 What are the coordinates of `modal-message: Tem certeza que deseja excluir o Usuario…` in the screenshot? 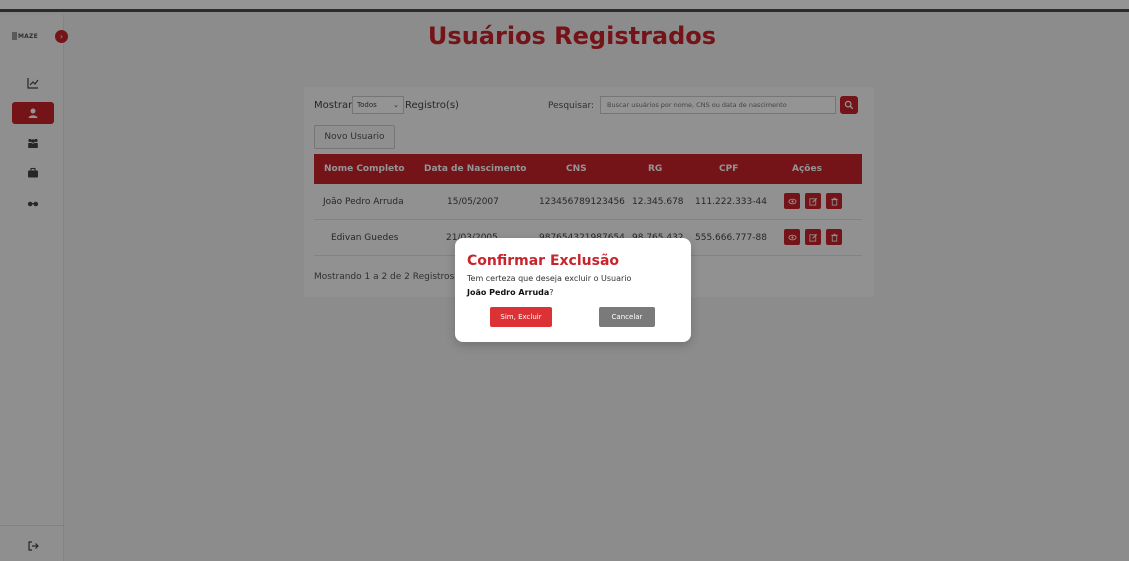 It's located at (574, 286).